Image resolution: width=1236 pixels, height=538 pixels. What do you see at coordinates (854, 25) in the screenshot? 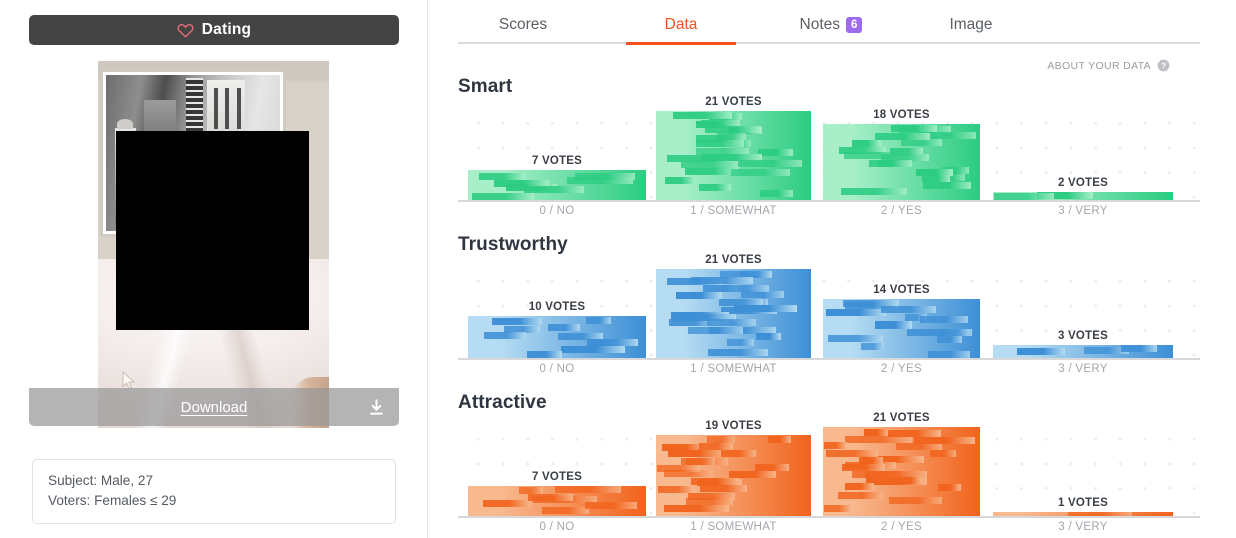
I see `notes-count-badge: 6` at bounding box center [854, 25].